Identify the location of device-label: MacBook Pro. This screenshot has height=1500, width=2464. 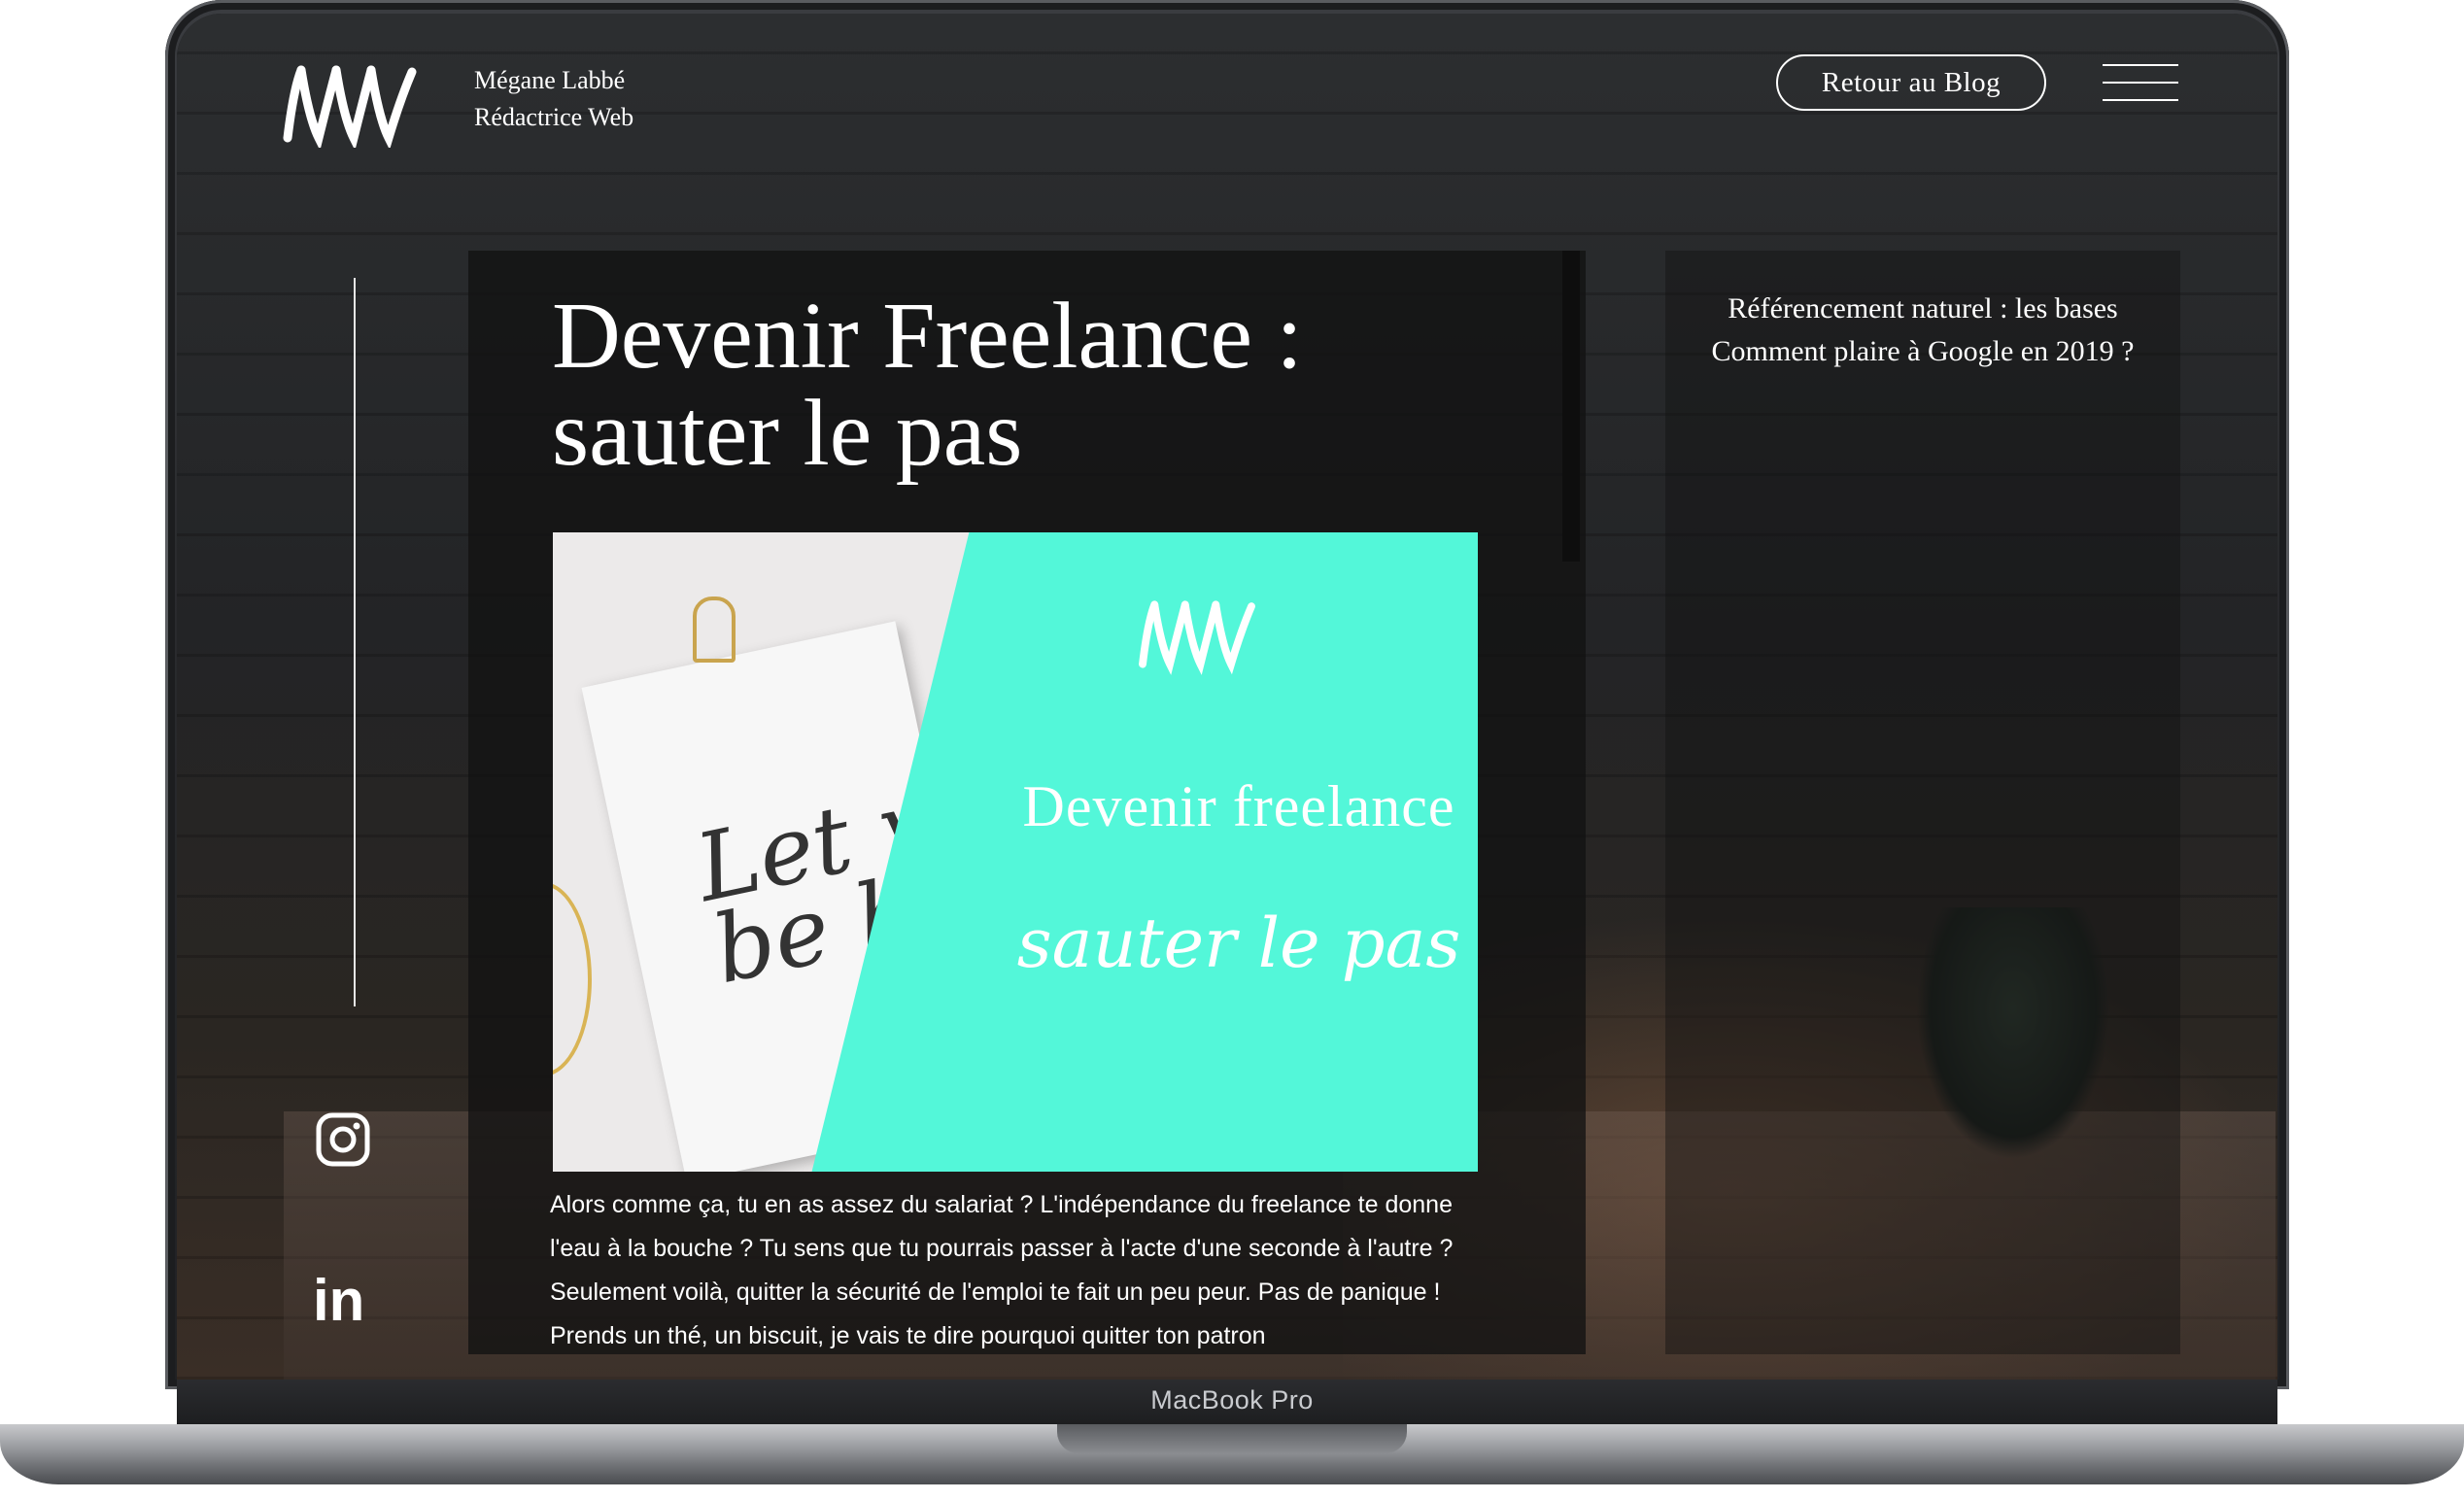
(1232, 1400).